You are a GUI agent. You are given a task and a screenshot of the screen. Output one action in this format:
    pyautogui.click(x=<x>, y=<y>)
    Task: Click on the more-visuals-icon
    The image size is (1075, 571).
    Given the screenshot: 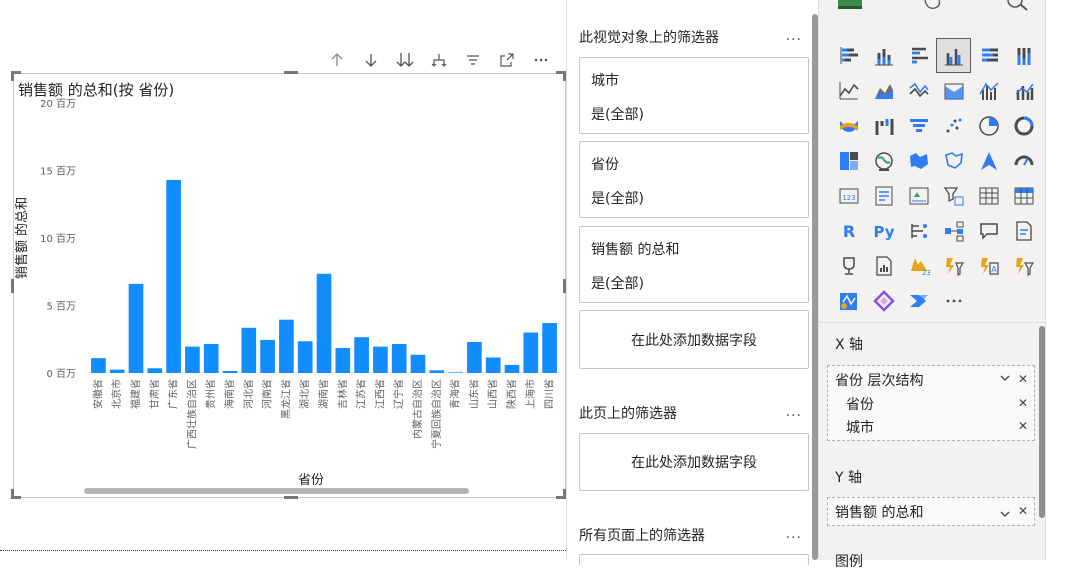 What is the action you would take?
    pyautogui.click(x=953, y=300)
    